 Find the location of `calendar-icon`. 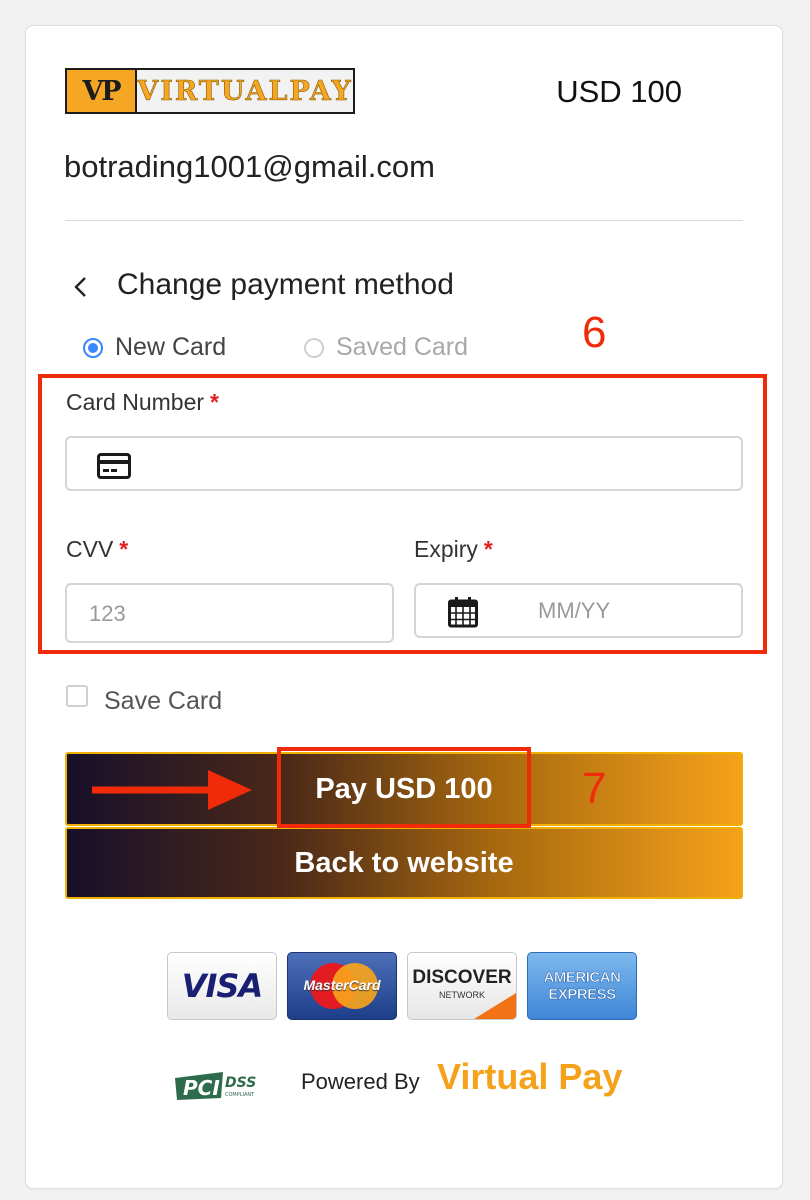

calendar-icon is located at coordinates (463, 614).